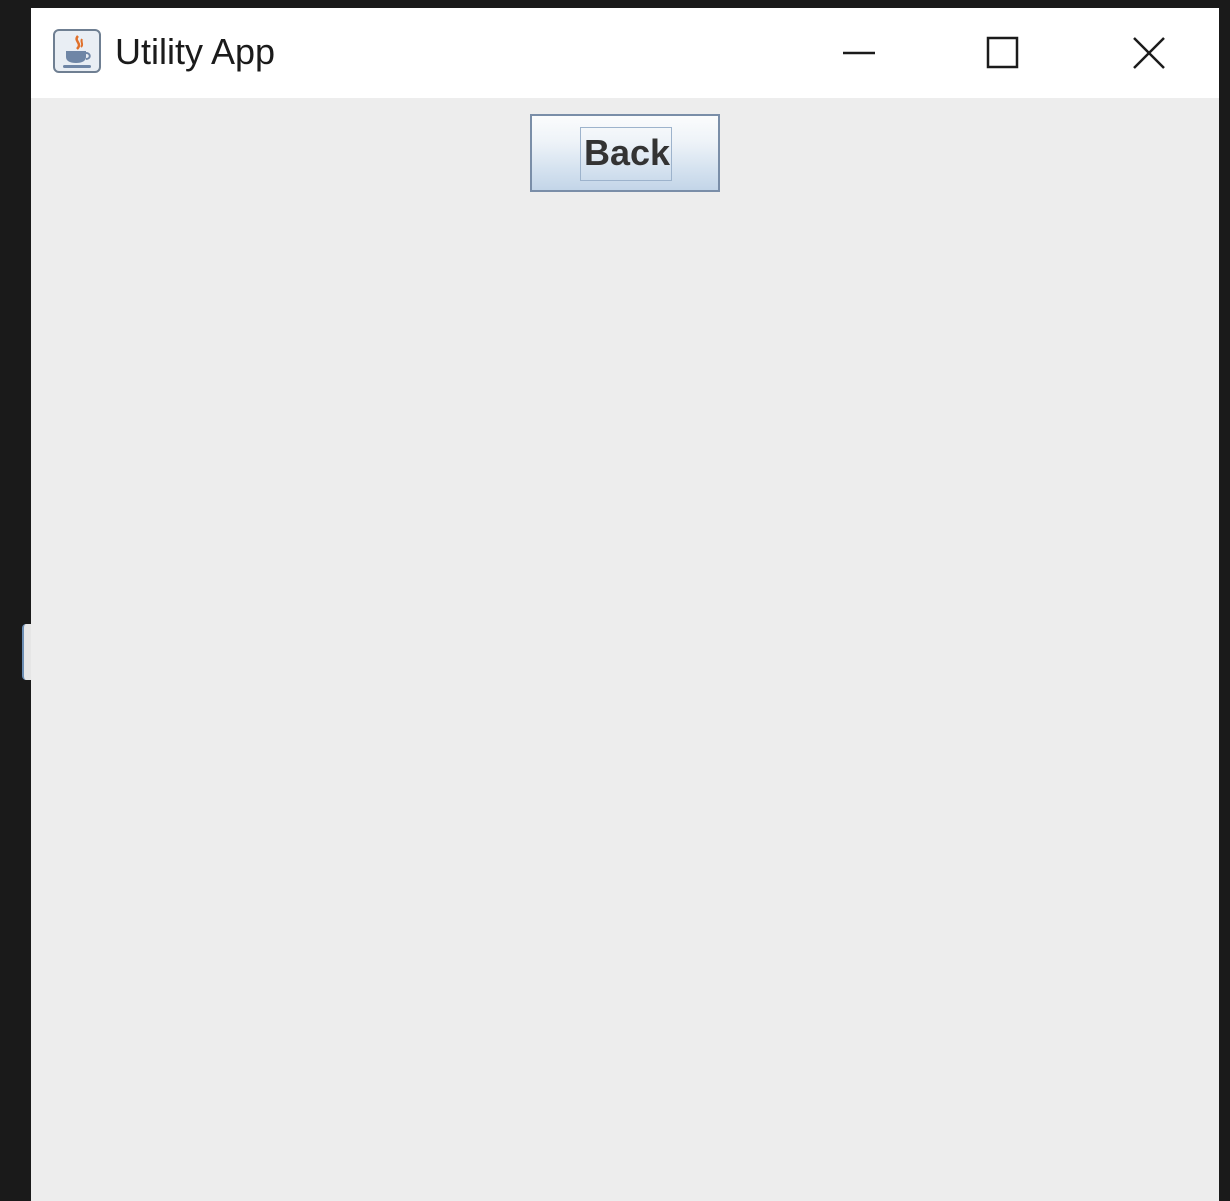 The image size is (1230, 1201). I want to click on maximize-icon, so click(1002, 52).